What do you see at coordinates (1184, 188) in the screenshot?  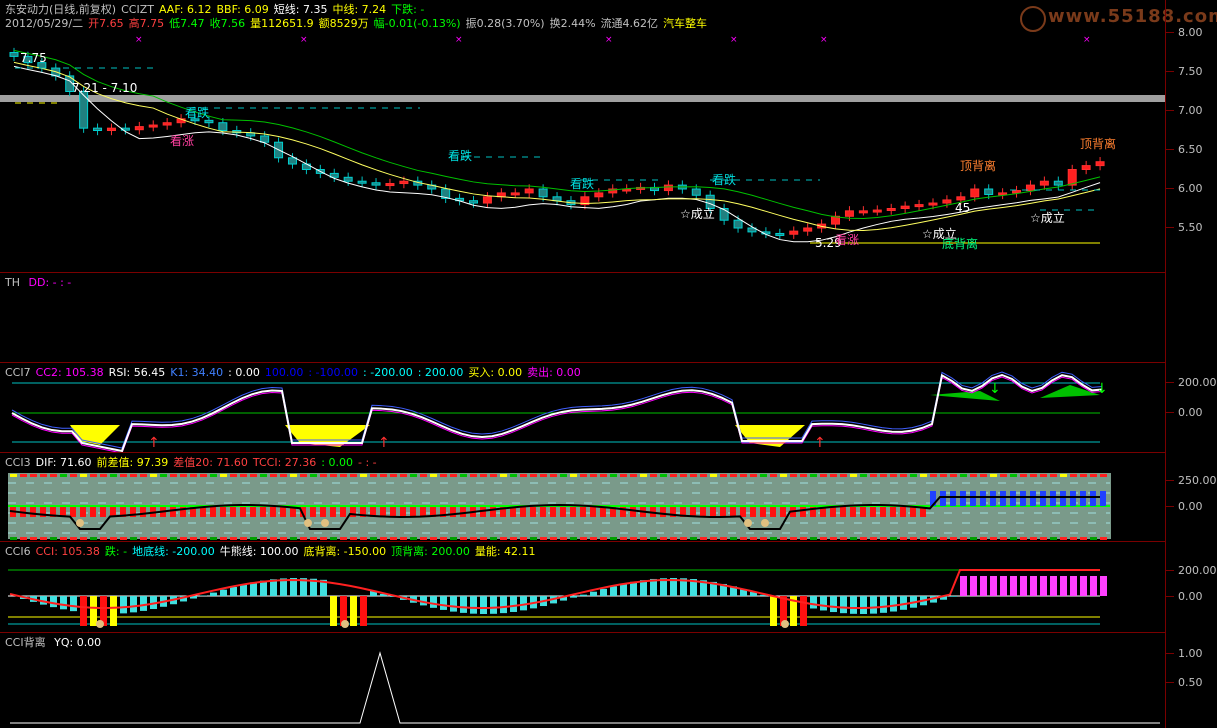 I see `axis-tick-label: 6.00` at bounding box center [1184, 188].